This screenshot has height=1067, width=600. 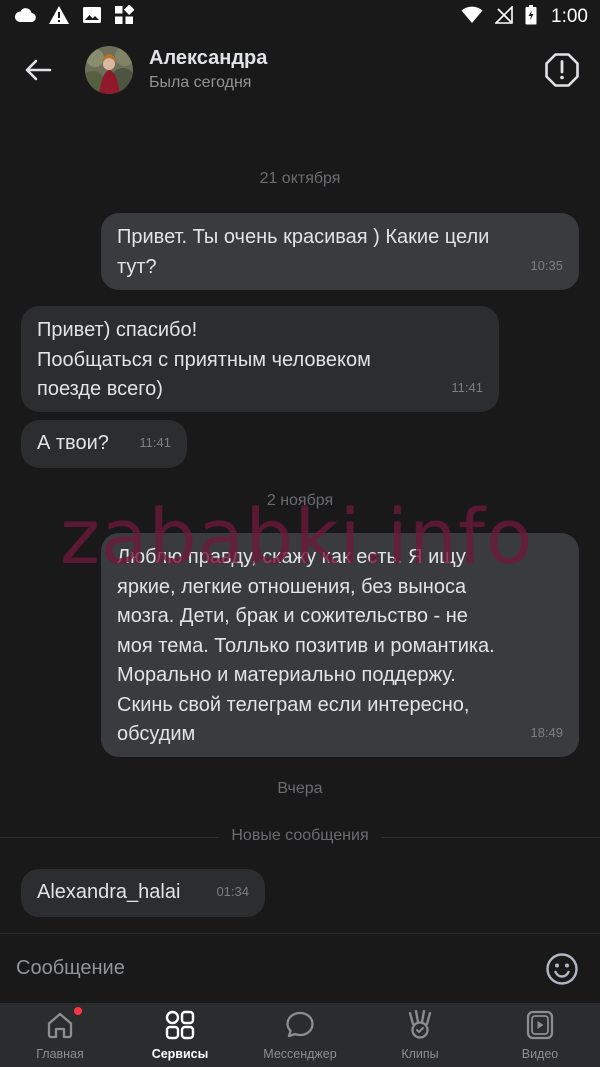 What do you see at coordinates (300, 836) in the screenshot?
I see `new-messages-label: Новые сообщения` at bounding box center [300, 836].